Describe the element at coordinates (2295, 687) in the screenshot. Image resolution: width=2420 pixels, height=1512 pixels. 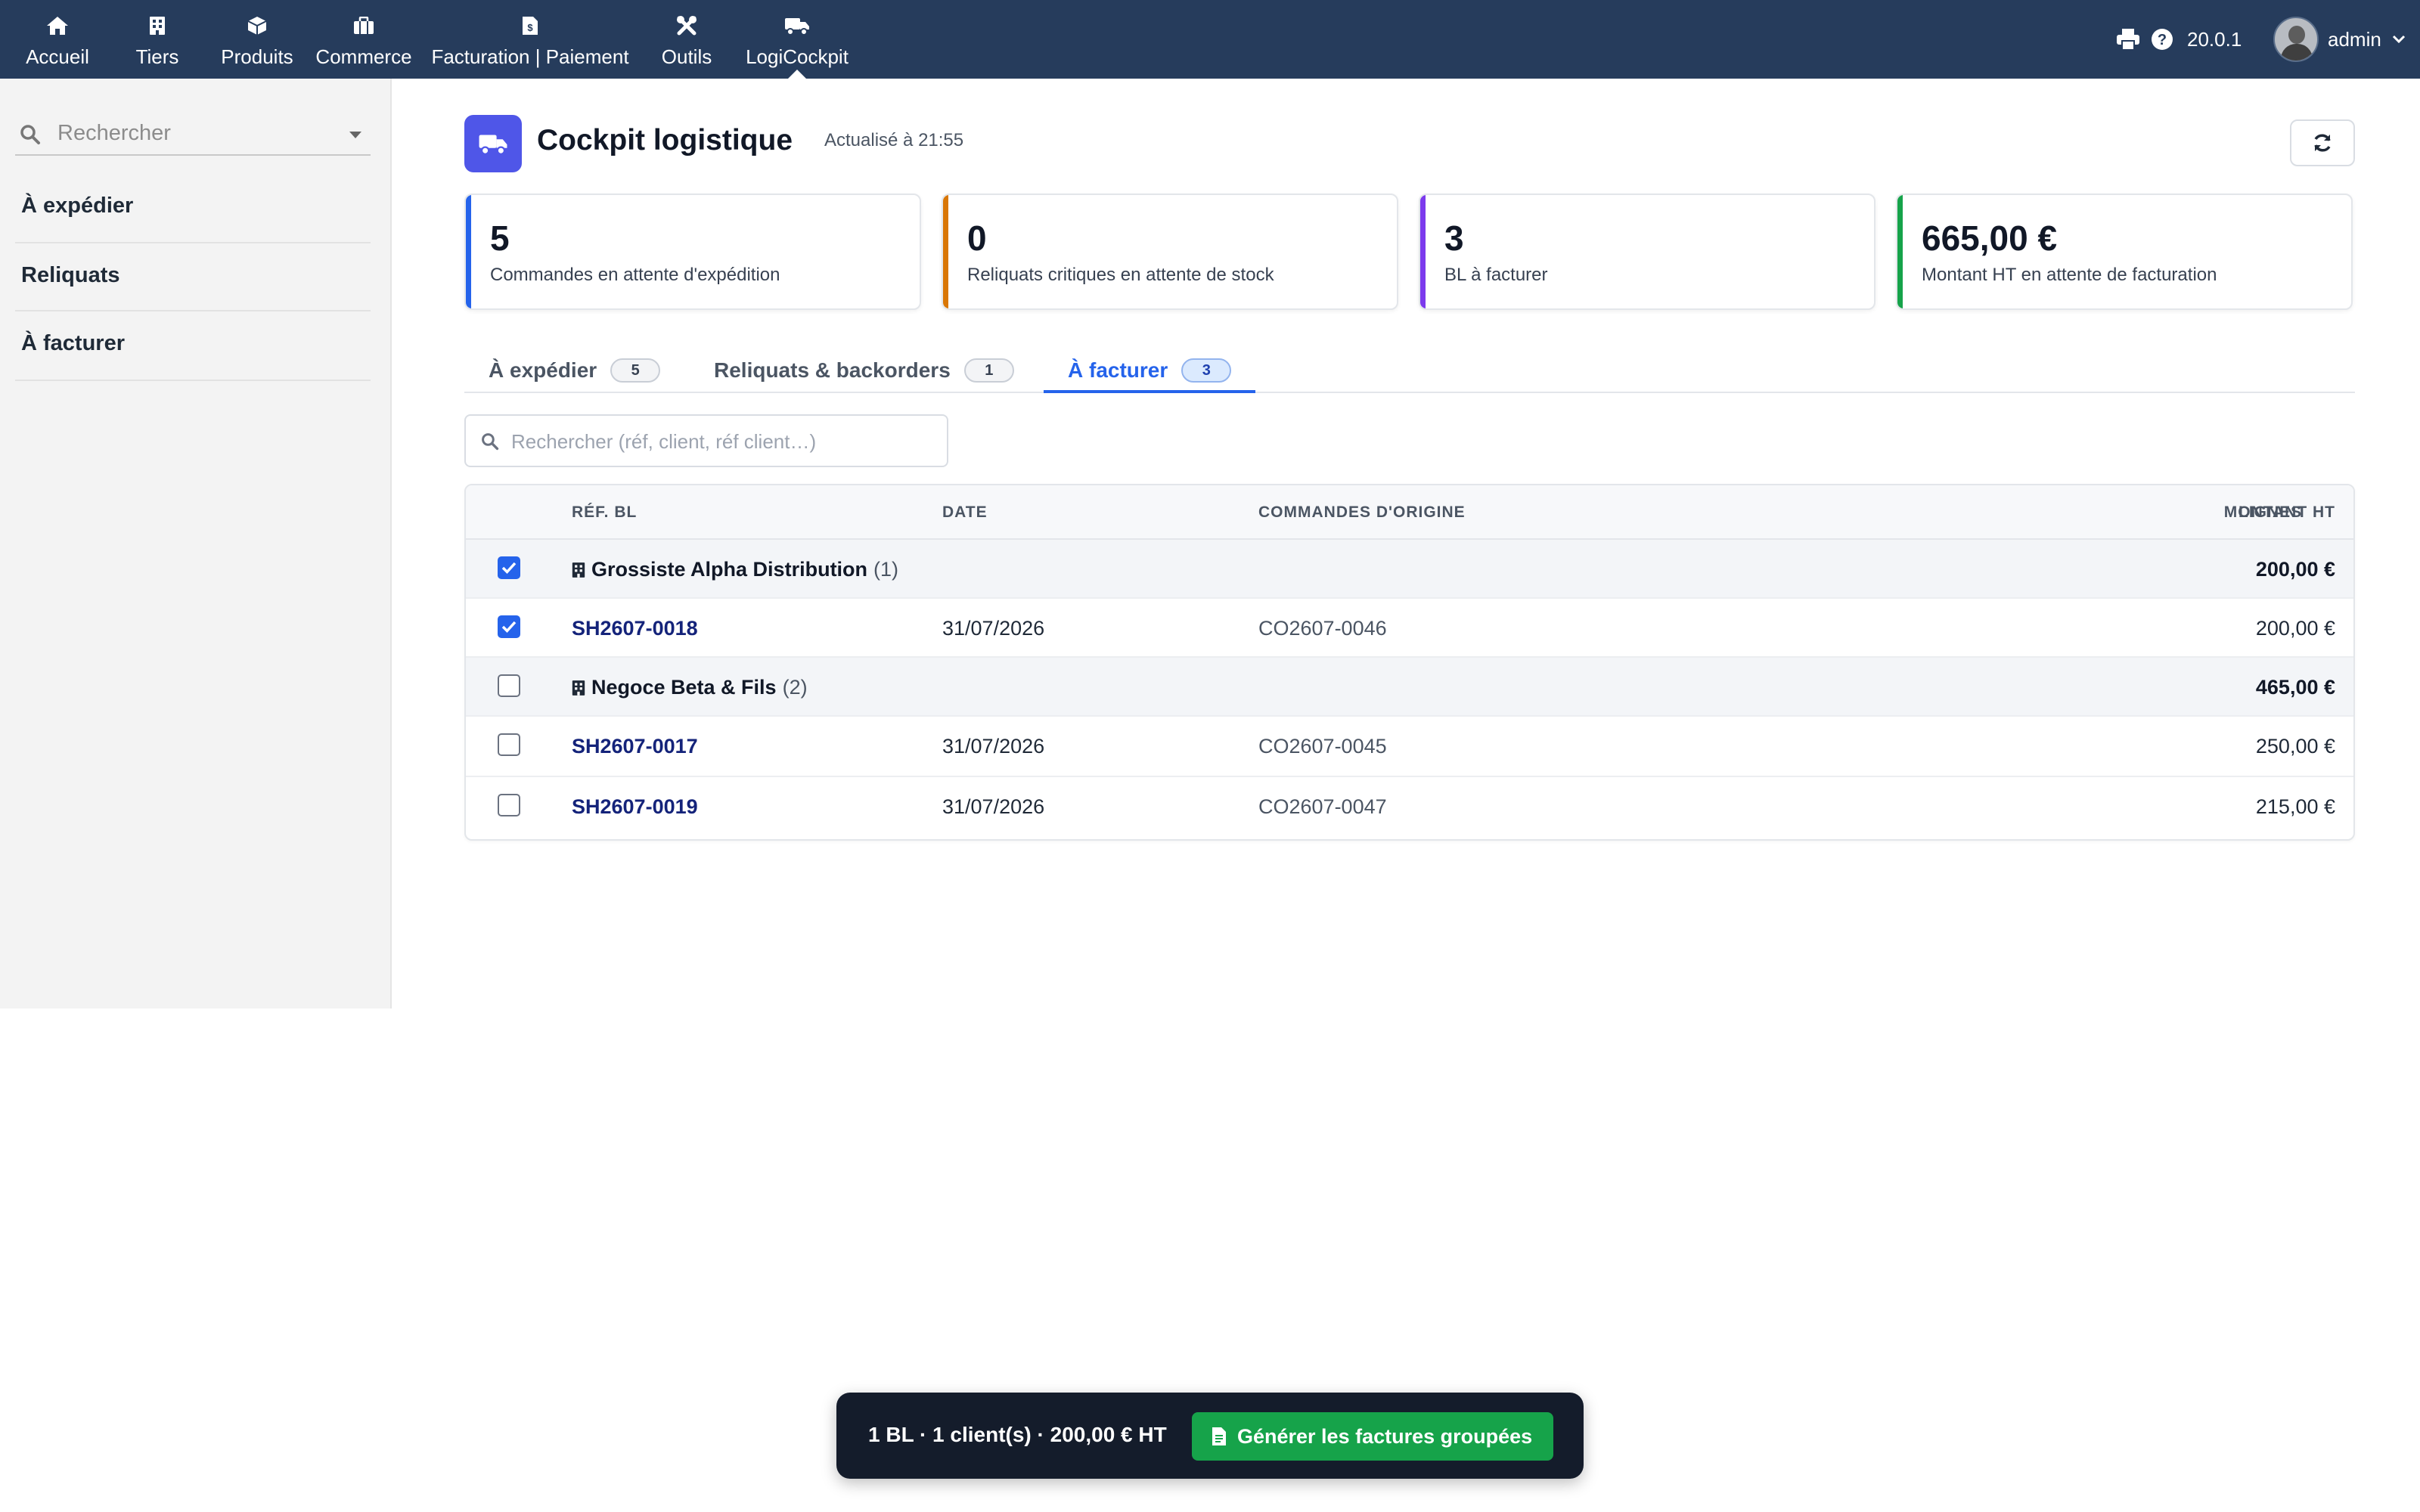
I see `group-total: 465,00 €` at that location.